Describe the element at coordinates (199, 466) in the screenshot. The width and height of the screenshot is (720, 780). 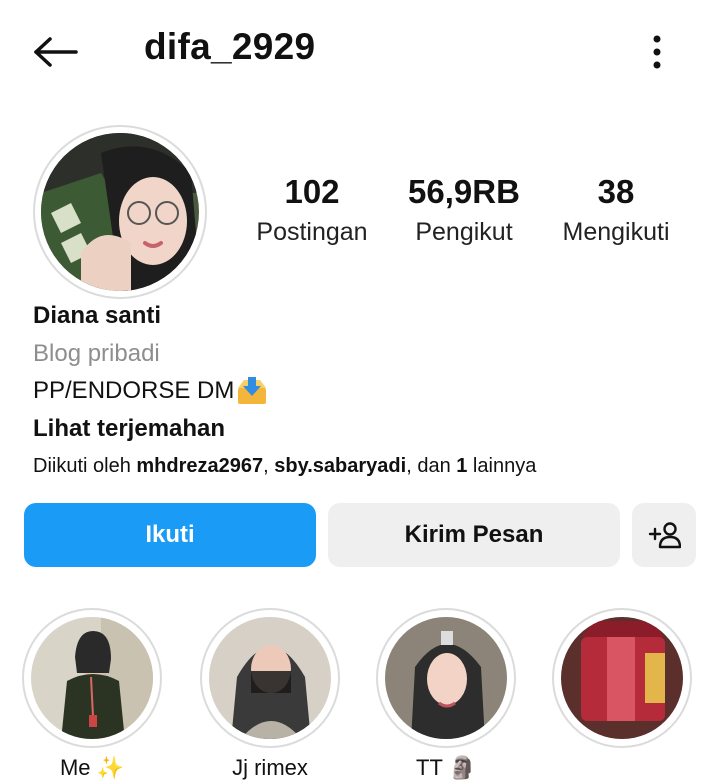
I see `followed-user-1: mhdreza2967` at that location.